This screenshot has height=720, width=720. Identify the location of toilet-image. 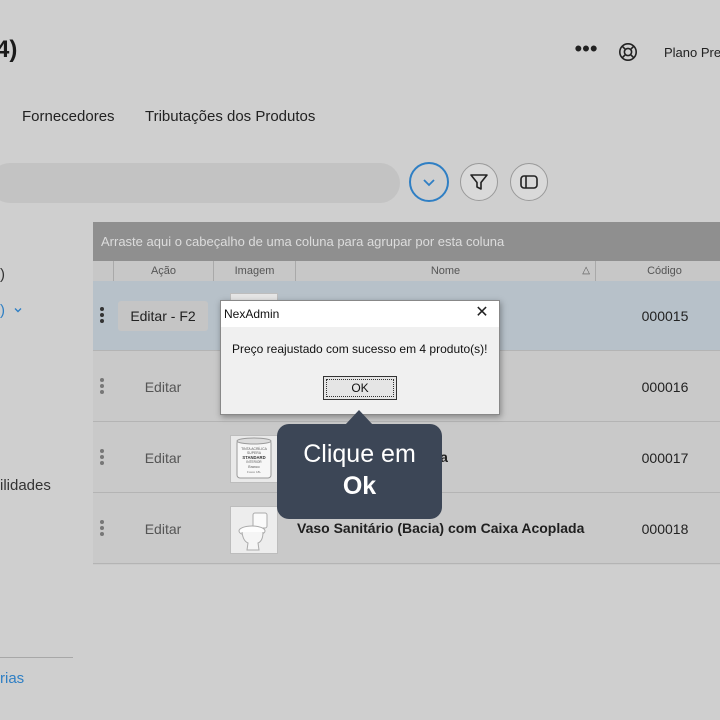
(254, 530).